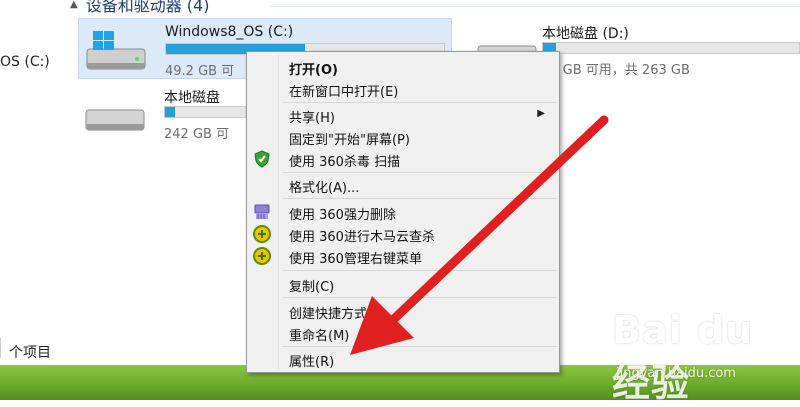 The image size is (800, 407). Describe the element at coordinates (499, 219) in the screenshot. I see `arrow-shaft` at that location.